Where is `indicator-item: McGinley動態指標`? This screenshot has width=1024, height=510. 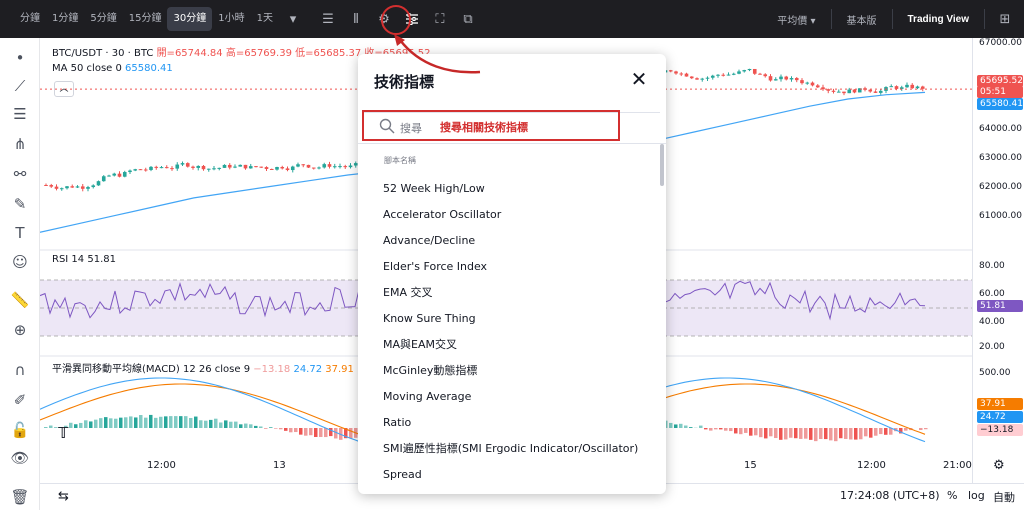
indicator-item: McGinley動態指標 is located at coordinates (508, 371).